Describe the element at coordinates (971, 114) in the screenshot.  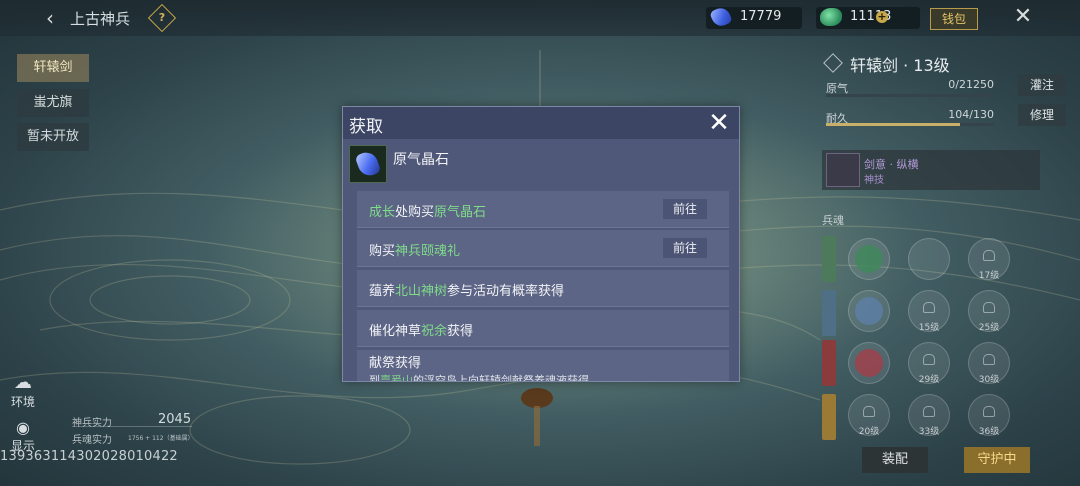
I see `stat-value-durability: 104/130` at that location.